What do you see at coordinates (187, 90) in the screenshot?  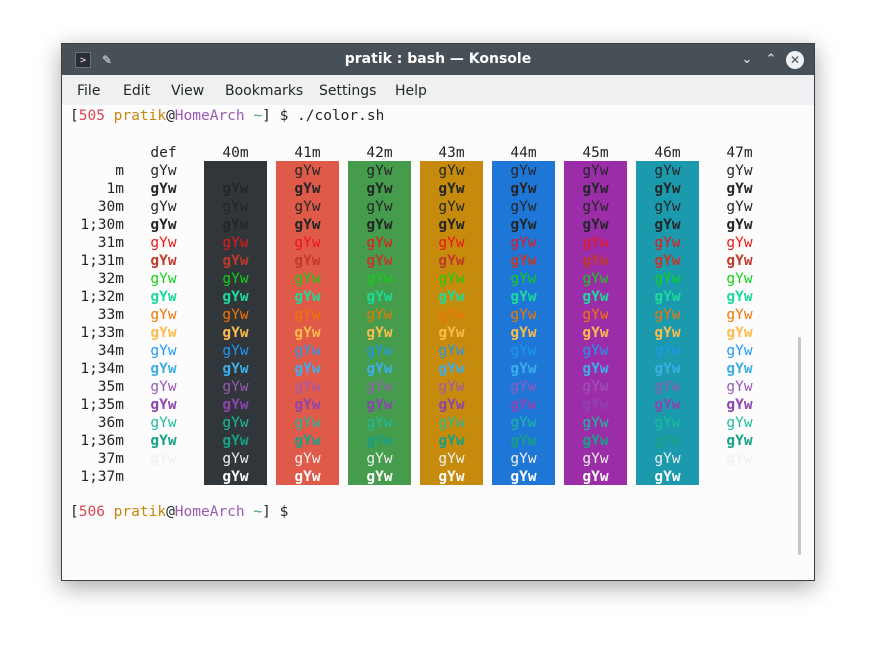 I see `menu-view: View` at bounding box center [187, 90].